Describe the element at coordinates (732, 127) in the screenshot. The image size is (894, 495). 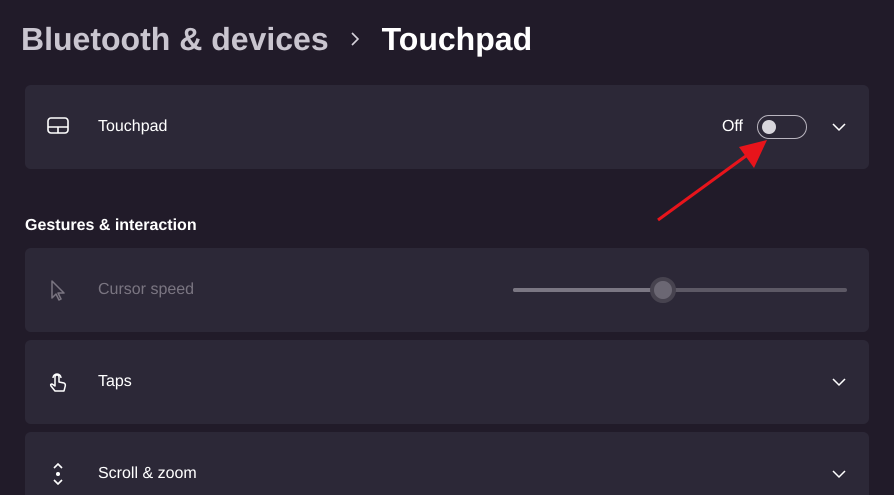
I see `toggle-state-label: Off` at that location.